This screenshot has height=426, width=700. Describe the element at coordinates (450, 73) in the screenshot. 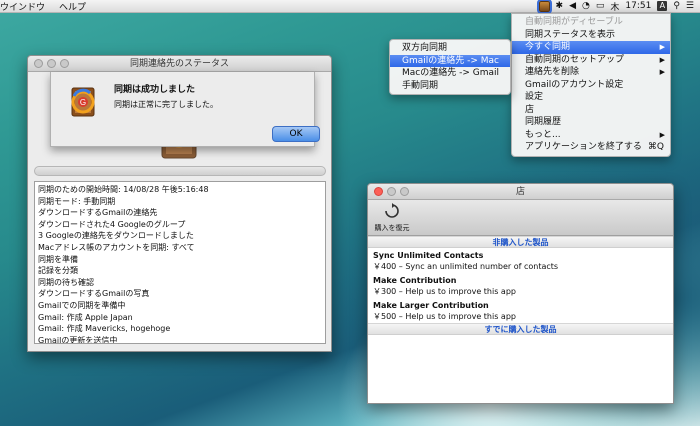

I see `submenu-item-mac-to-gmail: Macの連絡先 -> Gmail` at that location.